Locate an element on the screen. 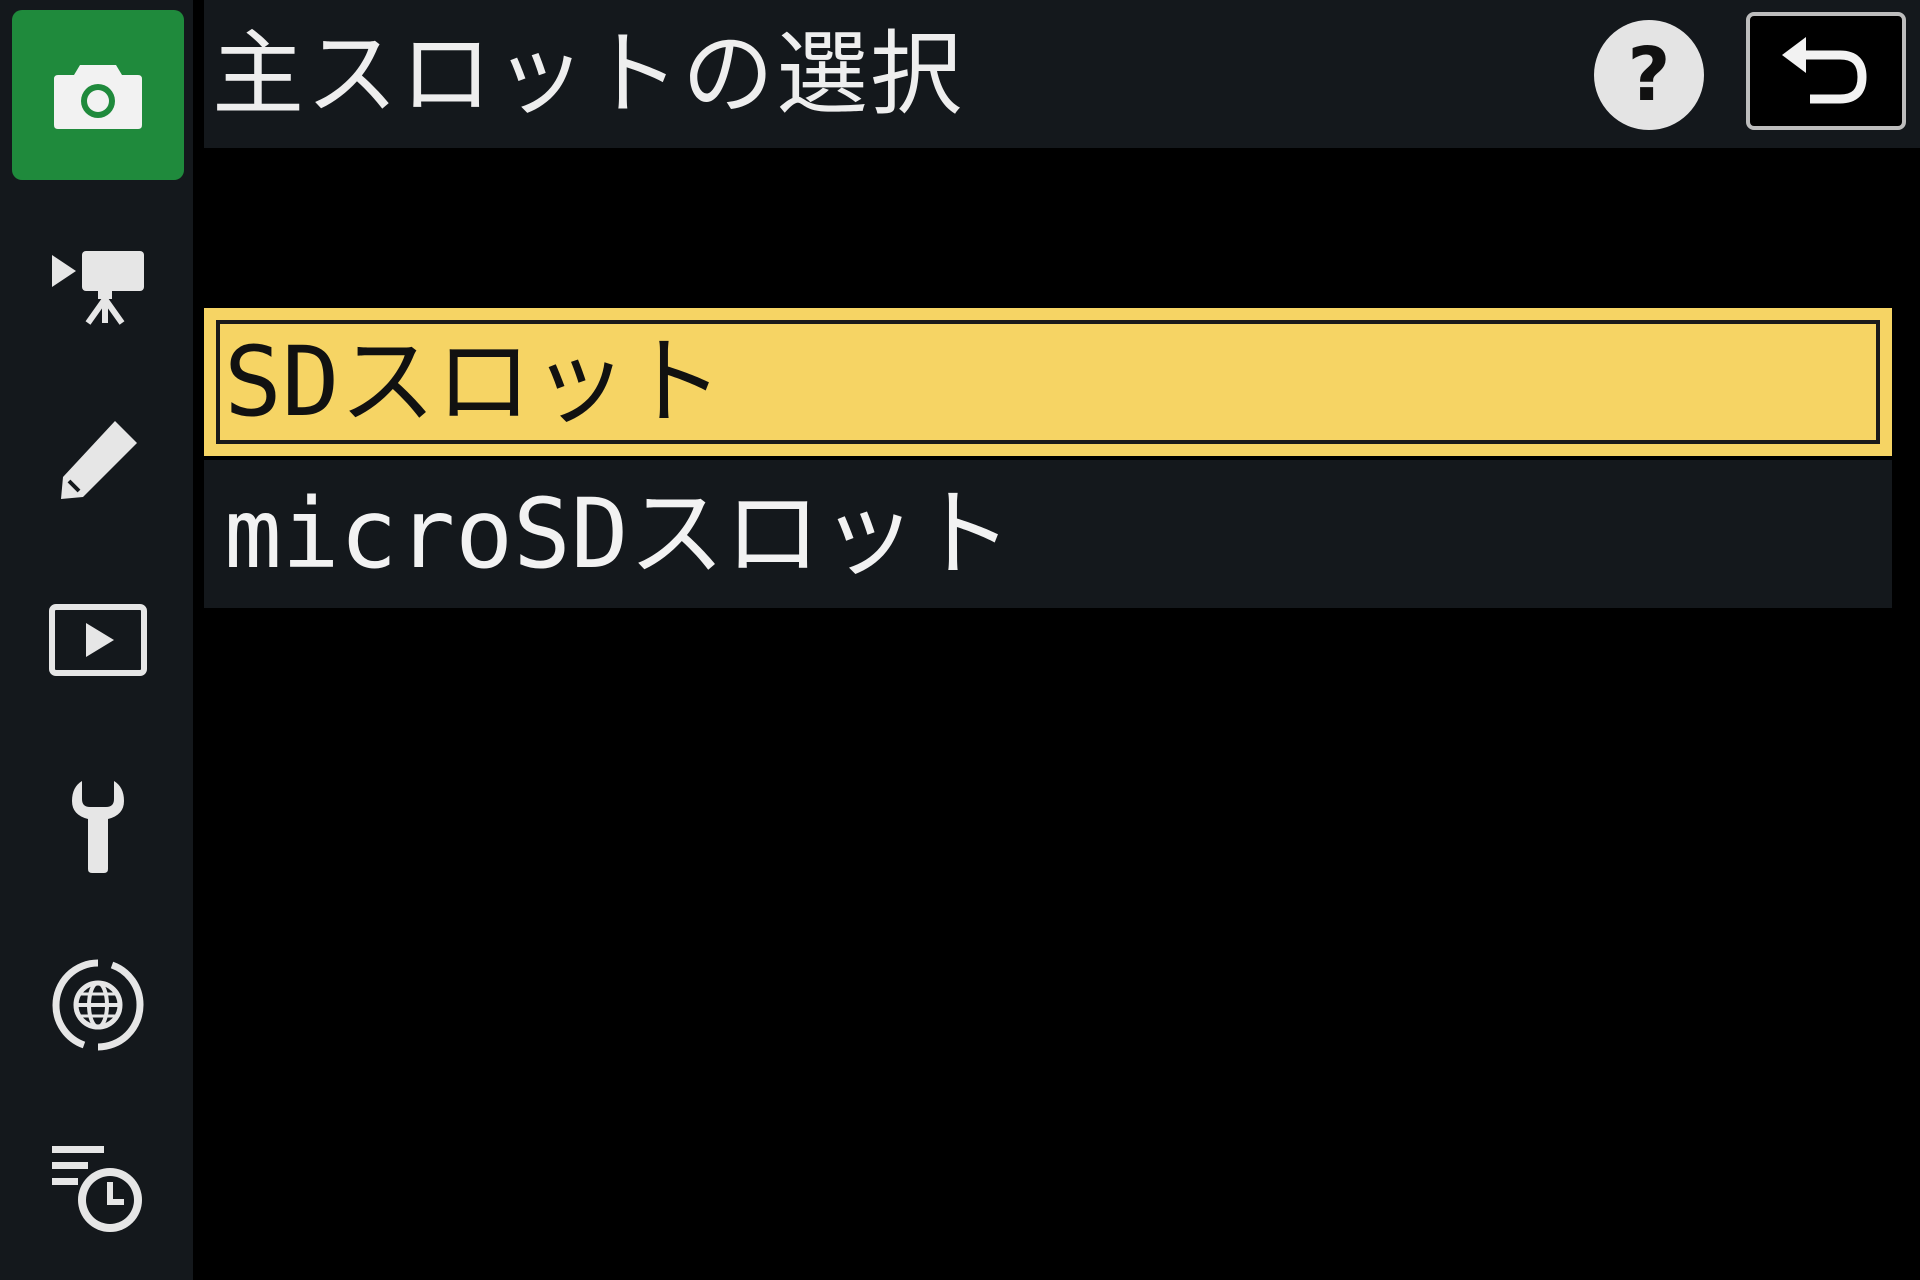  back-button is located at coordinates (1826, 71).